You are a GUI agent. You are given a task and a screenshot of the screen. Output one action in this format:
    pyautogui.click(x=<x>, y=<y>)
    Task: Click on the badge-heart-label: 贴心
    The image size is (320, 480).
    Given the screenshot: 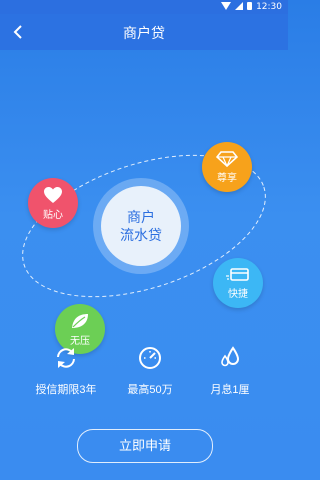 What is the action you would take?
    pyautogui.click(x=53, y=215)
    